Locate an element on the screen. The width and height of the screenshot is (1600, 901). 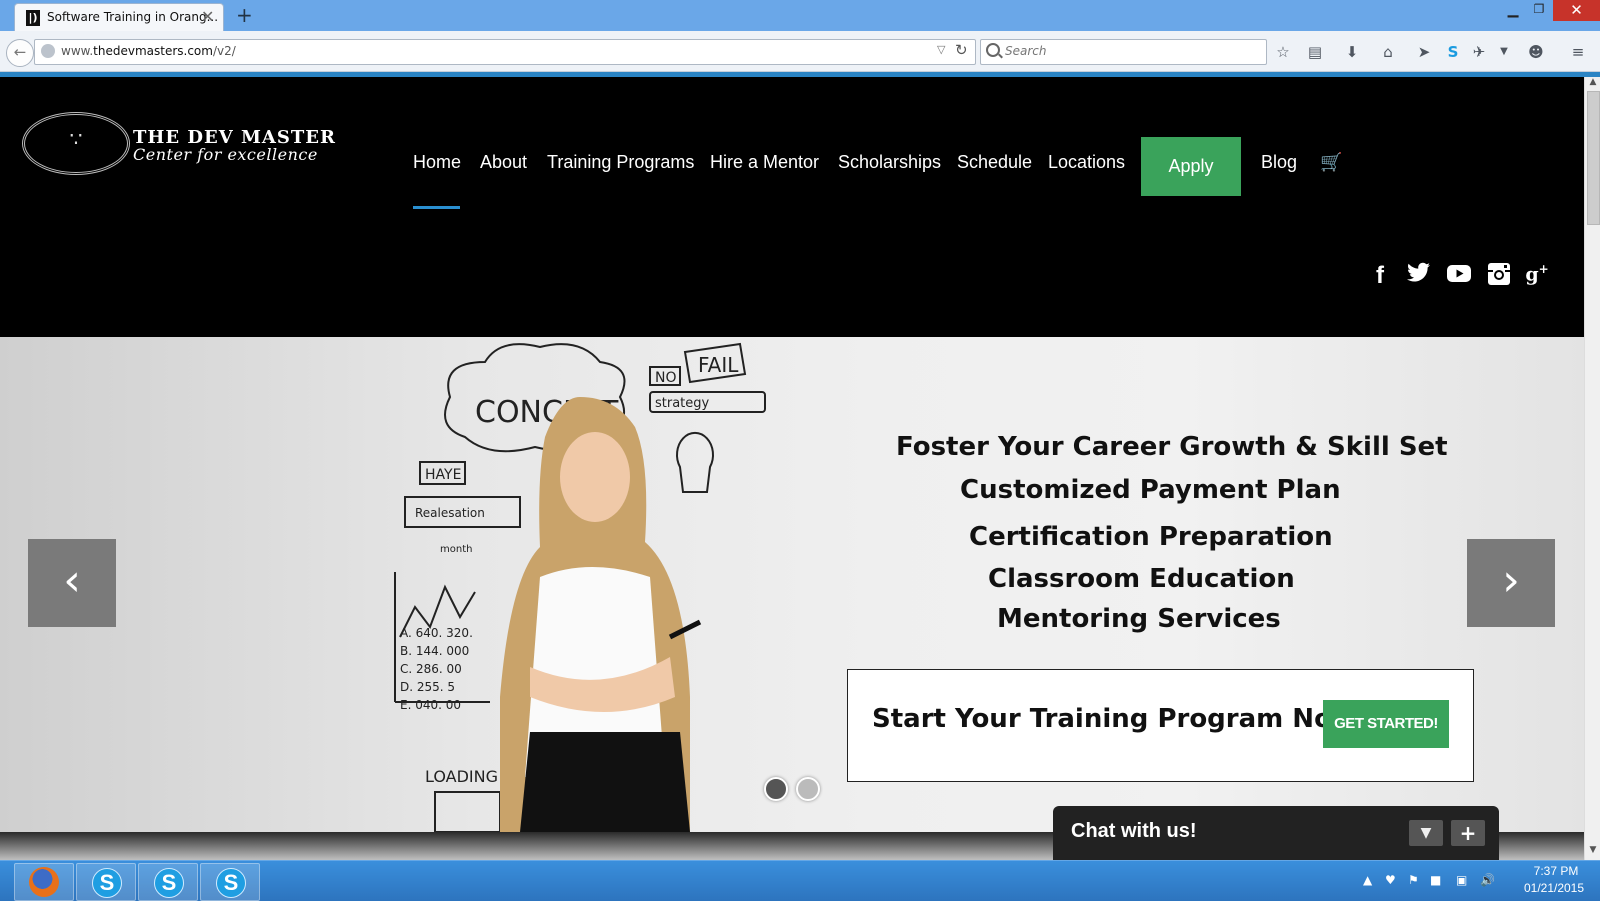
svg-text: E. 040. 00 is located at coordinates (430, 705).